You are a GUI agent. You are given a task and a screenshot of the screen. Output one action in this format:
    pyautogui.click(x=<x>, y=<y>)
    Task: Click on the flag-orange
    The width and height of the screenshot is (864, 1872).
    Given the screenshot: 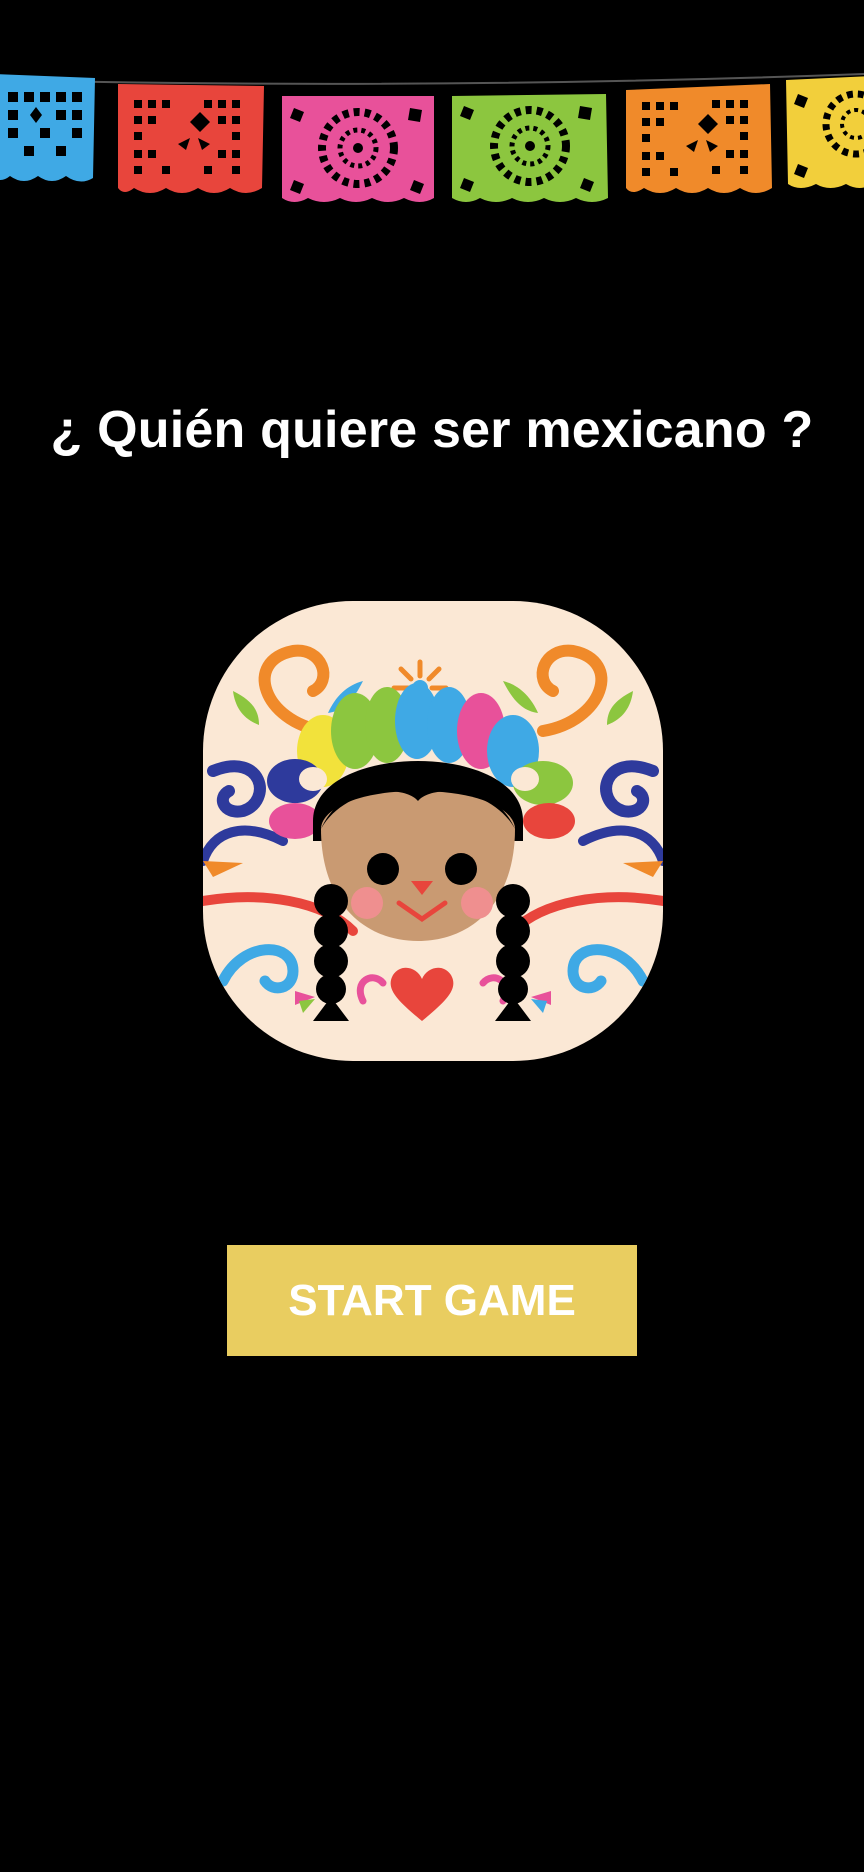 What is the action you would take?
    pyautogui.click(x=699, y=138)
    